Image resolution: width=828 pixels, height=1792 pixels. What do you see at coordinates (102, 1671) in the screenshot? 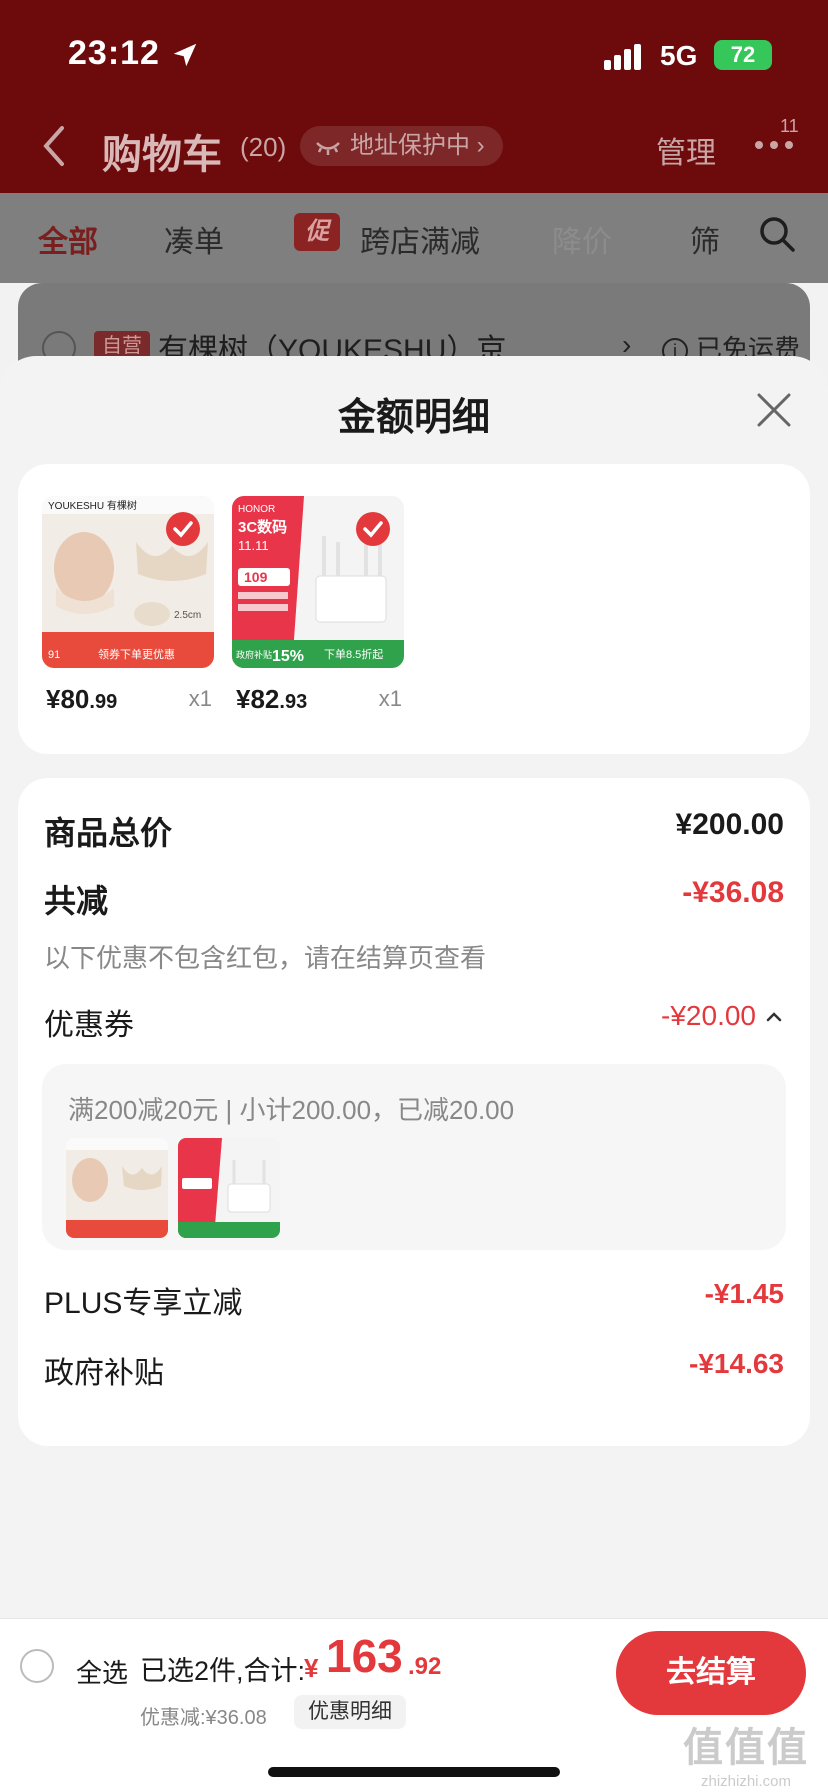
I see `select-all-label: 全选` at bounding box center [102, 1671].